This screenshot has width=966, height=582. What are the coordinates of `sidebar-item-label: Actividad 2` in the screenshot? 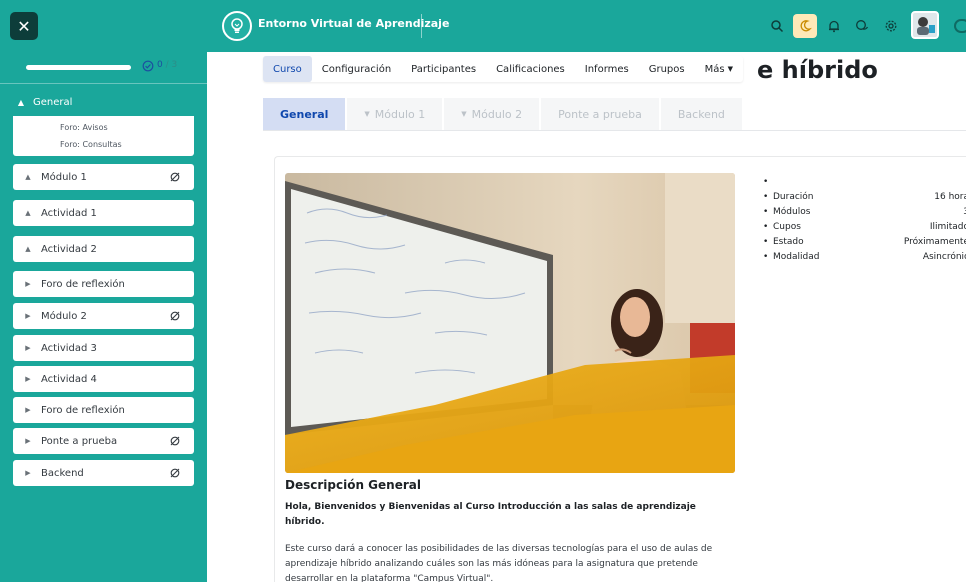 It's located at (69, 249).